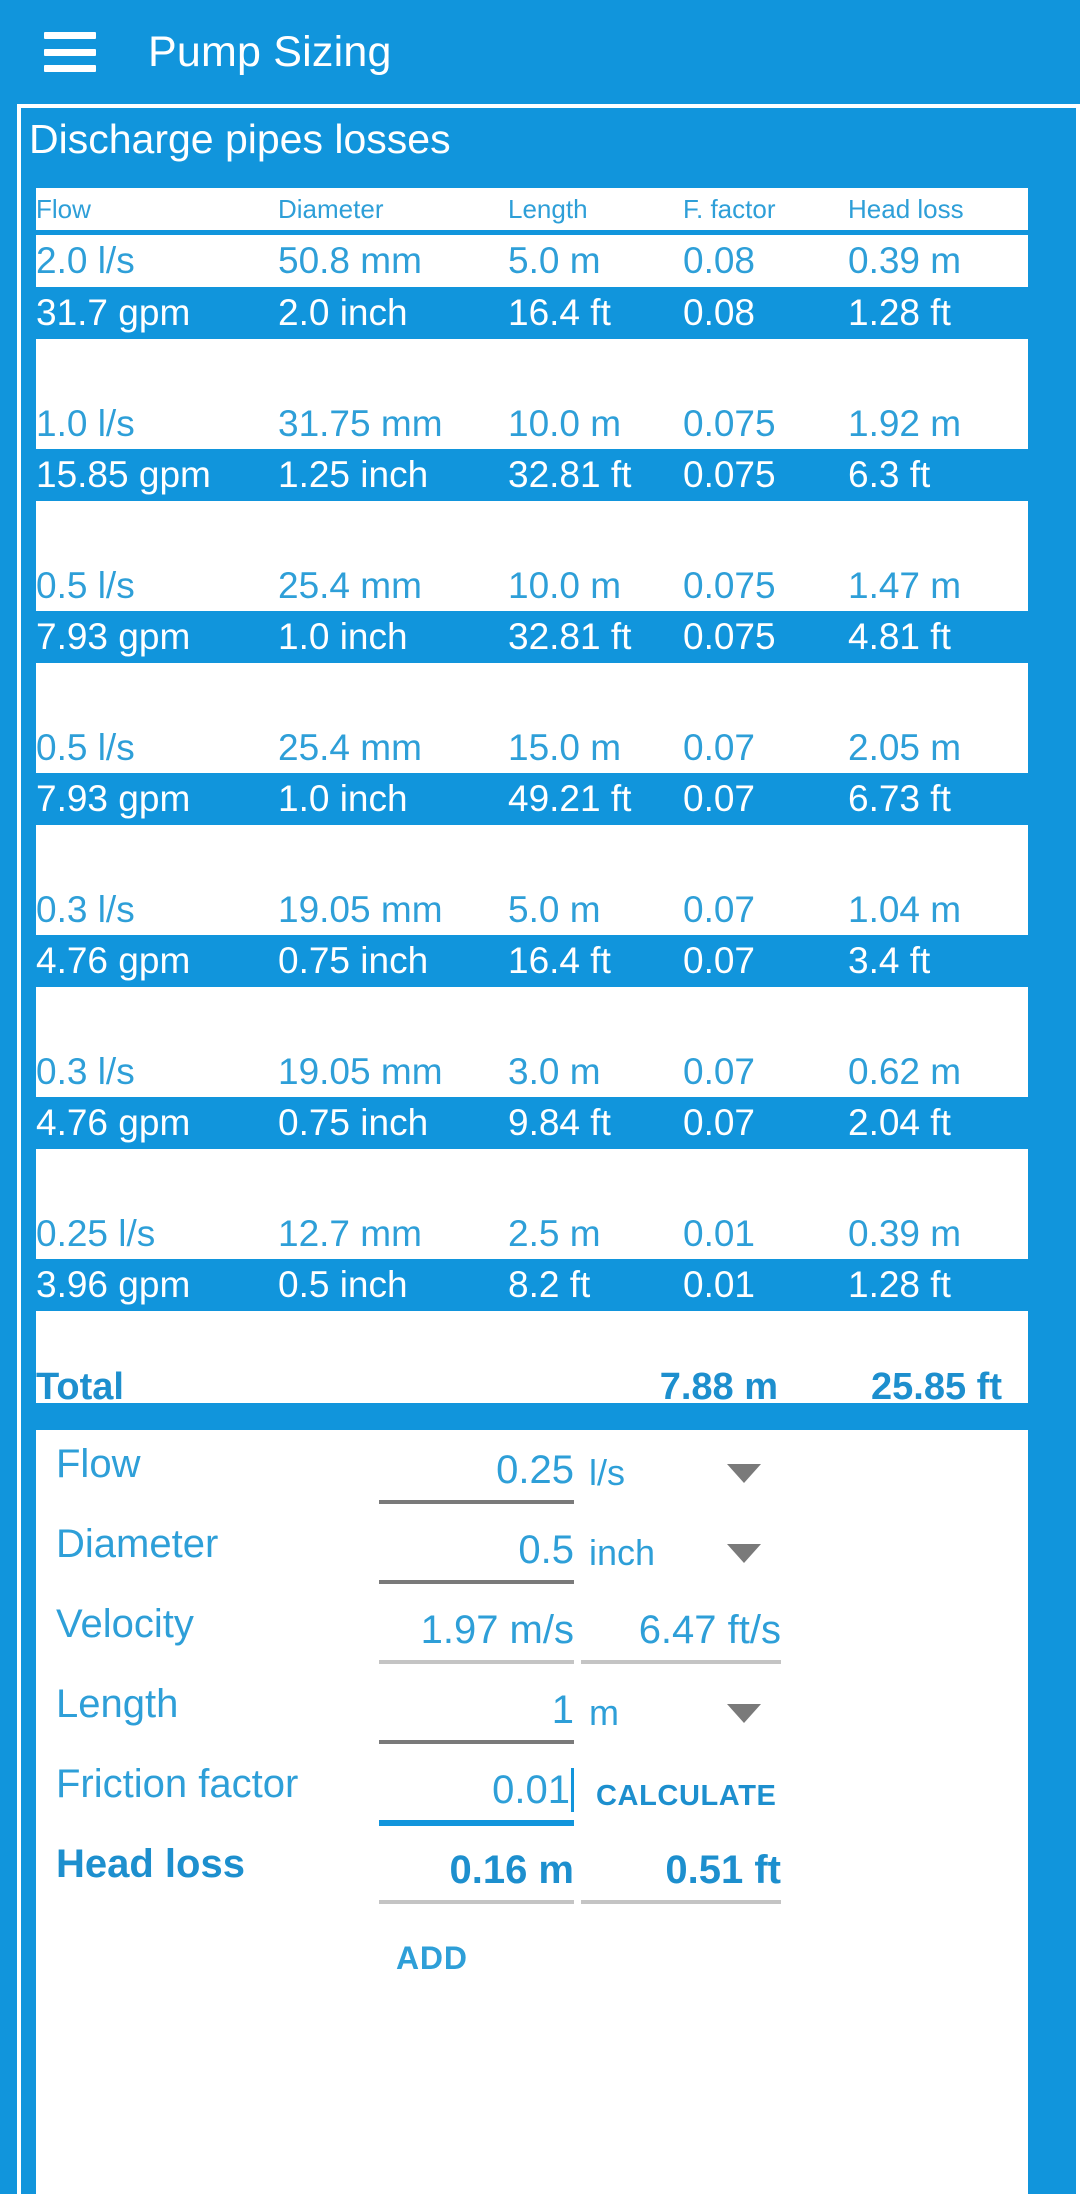  What do you see at coordinates (719, 260) in the screenshot?
I see `cell-f-factor-metric: 0.08` at bounding box center [719, 260].